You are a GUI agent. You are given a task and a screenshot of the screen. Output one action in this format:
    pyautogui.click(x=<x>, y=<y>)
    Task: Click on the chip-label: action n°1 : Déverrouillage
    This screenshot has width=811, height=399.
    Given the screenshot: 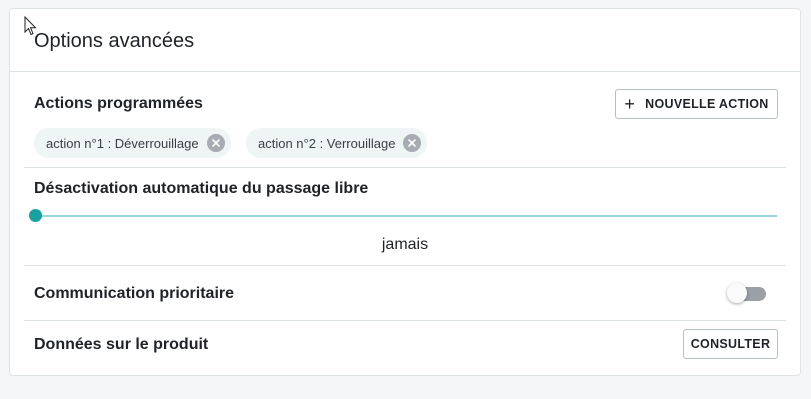 What is the action you would take?
    pyautogui.click(x=122, y=143)
    